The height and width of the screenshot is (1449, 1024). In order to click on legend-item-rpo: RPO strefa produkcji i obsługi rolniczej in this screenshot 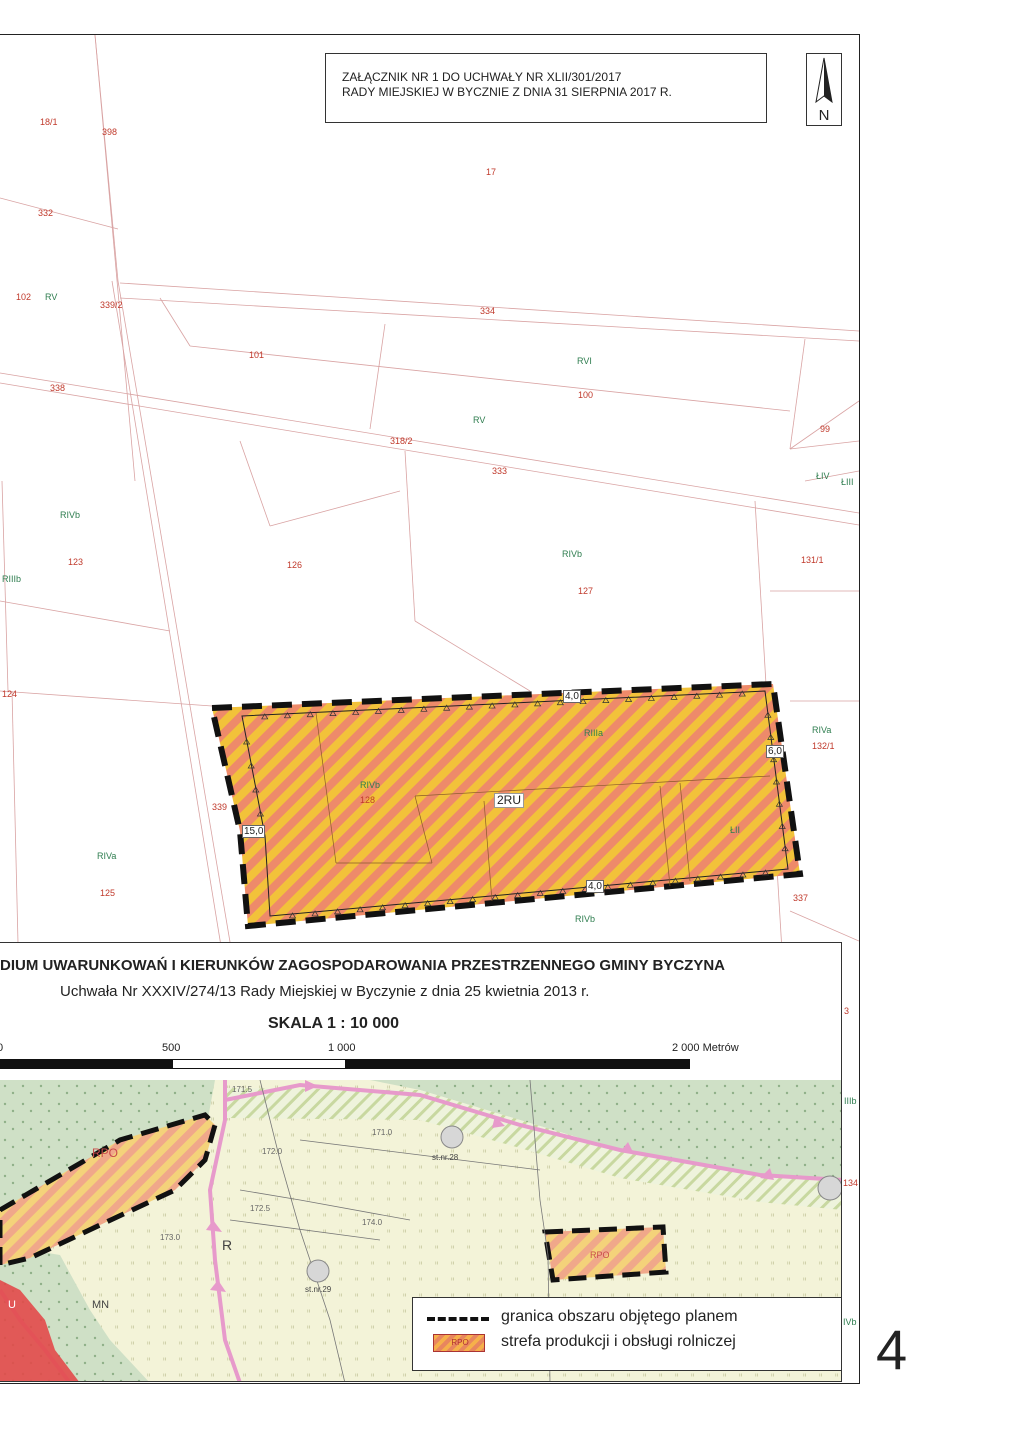, I will do `click(628, 1343)`.